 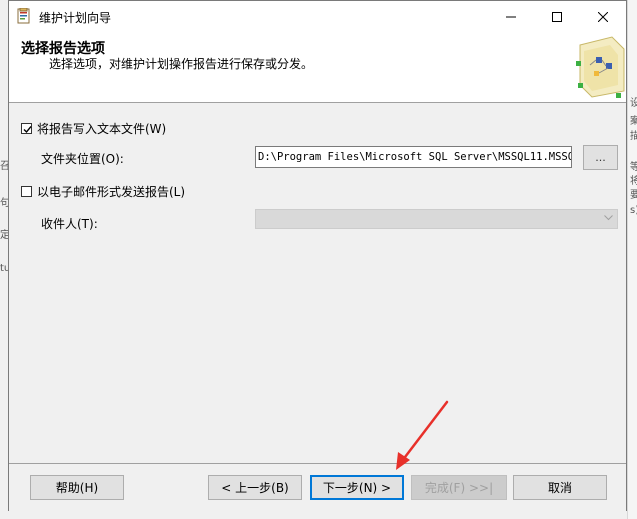 I want to click on folder-location-label: 文件夹位置(O):, so click(x=82, y=159).